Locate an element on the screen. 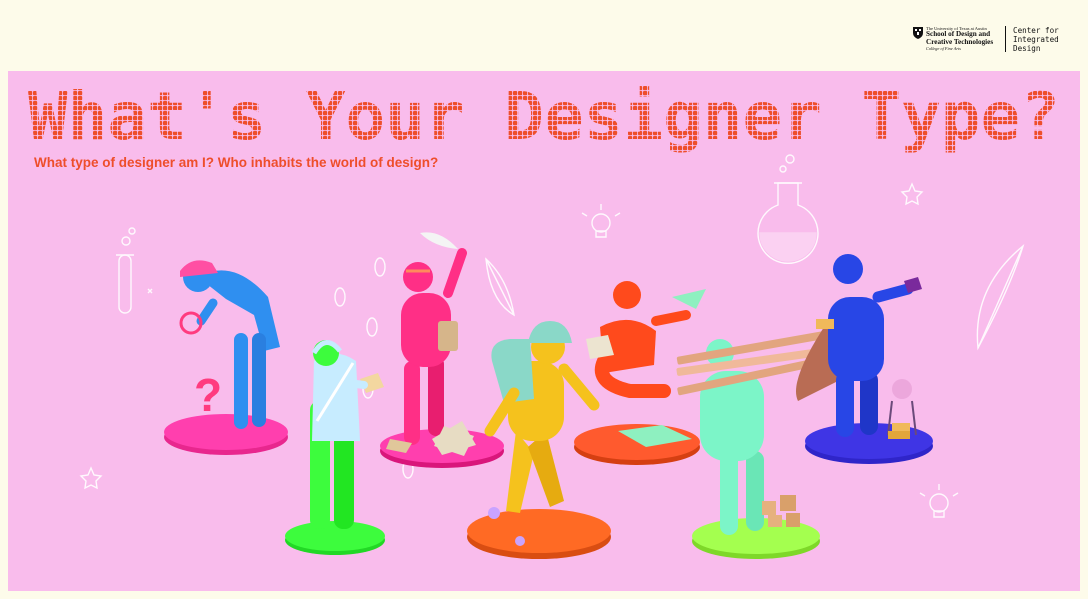  cid-line1: Center for is located at coordinates (1036, 30).